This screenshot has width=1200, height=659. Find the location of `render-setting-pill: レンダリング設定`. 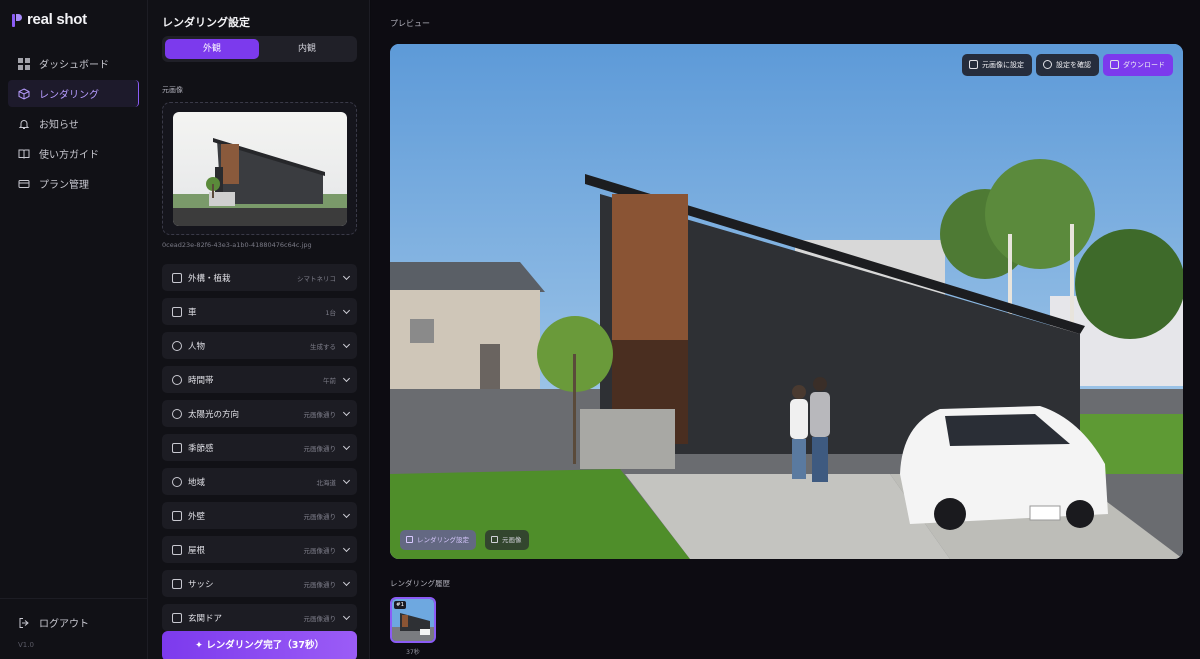

render-setting-pill: レンダリング設定 is located at coordinates (438, 540).